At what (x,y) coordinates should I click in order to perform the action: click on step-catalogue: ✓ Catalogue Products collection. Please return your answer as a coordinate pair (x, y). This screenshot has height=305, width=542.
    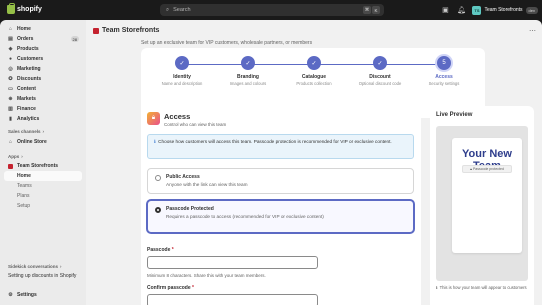
    Looking at the image, I should click on (314, 71).